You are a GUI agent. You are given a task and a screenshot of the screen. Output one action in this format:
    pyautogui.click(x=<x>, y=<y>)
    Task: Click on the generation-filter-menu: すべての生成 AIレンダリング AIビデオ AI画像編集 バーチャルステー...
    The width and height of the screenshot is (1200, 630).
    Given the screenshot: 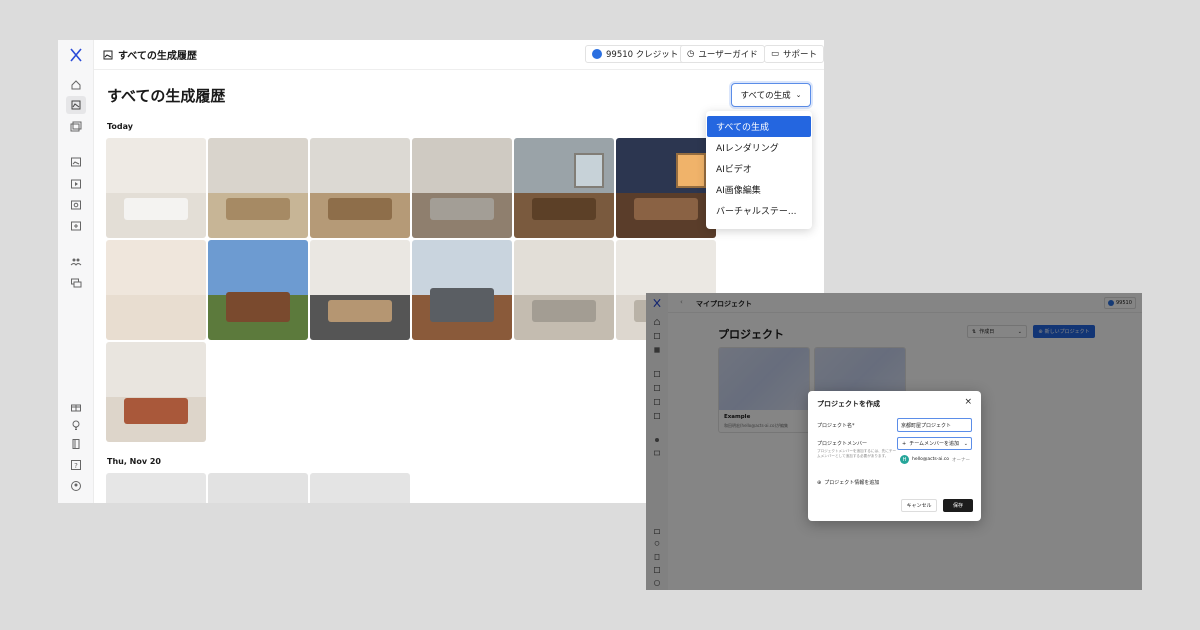 What is the action you would take?
    pyautogui.click(x=759, y=170)
    